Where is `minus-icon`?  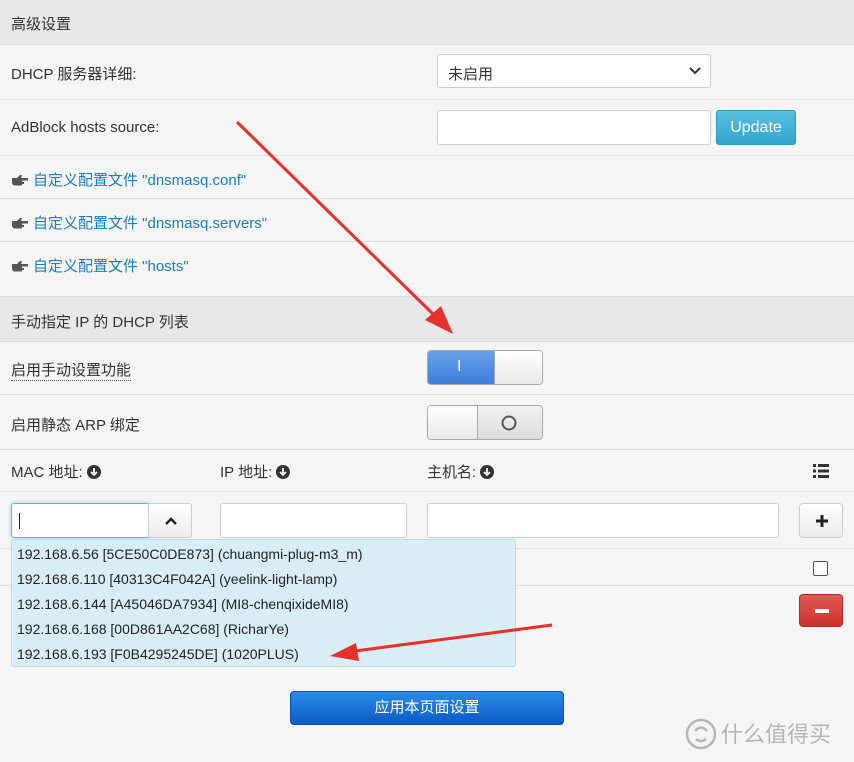
minus-icon is located at coordinates (822, 611).